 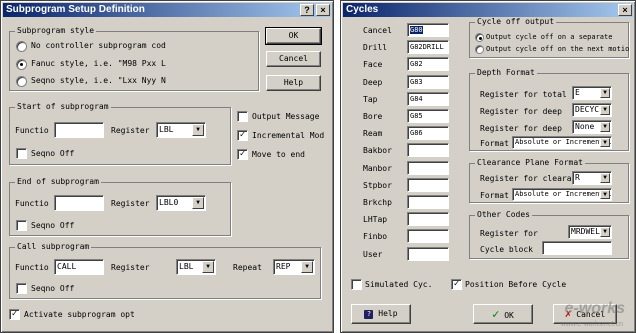 What do you see at coordinates (562, 194) in the screenshot?
I see `clearance-format-select: Absolute or Incremental ▼` at bounding box center [562, 194].